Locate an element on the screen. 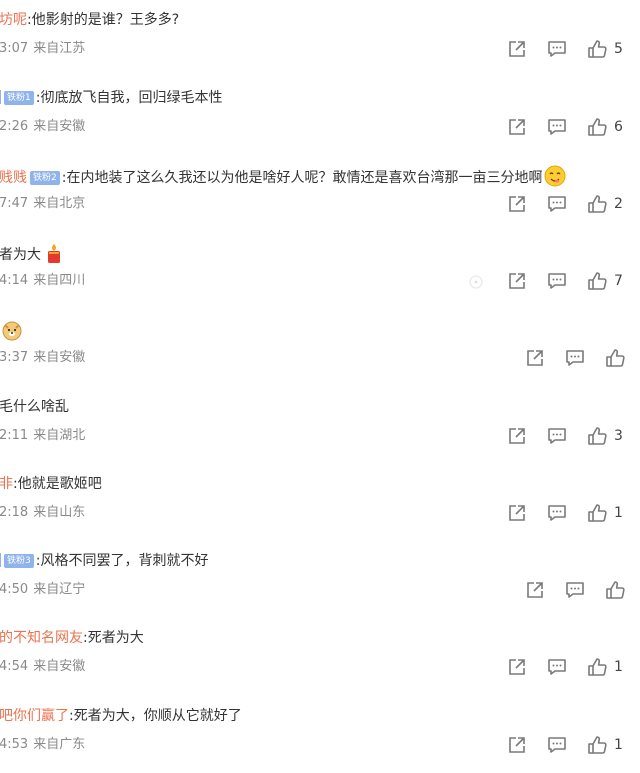 This screenshot has width=640, height=773. comment-meta: 4:53 来自广东 is located at coordinates (42, 745).